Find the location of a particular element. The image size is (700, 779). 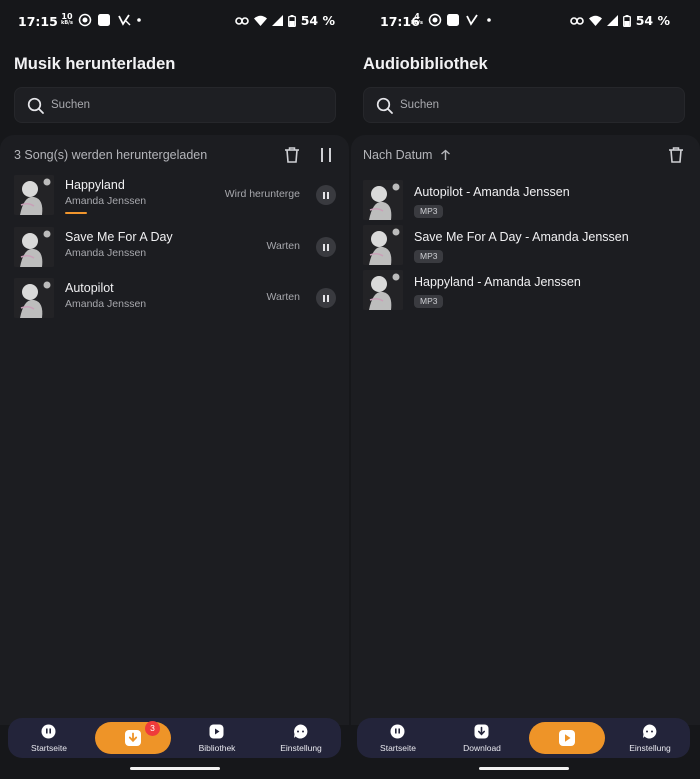

song-title: Happyland is located at coordinates (95, 185).